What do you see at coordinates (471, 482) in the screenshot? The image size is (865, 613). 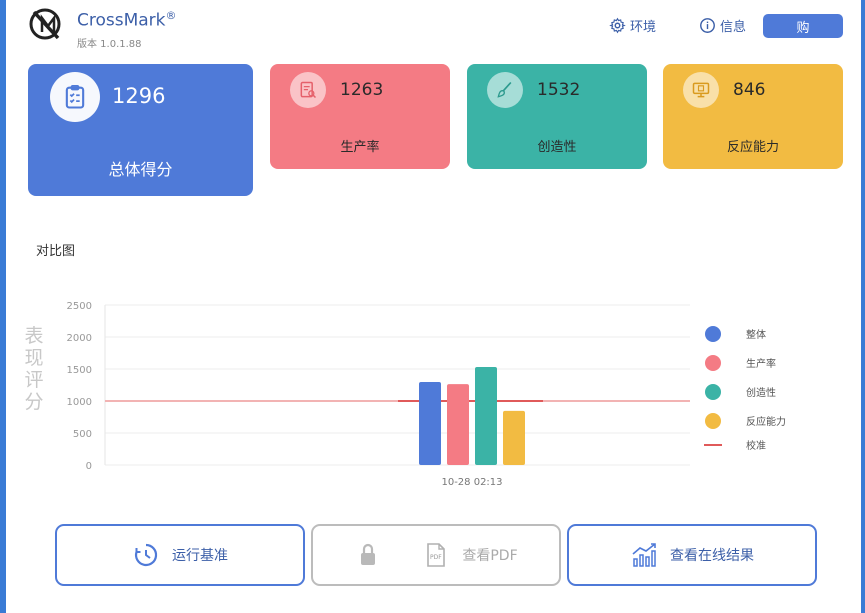 I see `x-tick-label: 10-28 02:13` at bounding box center [471, 482].